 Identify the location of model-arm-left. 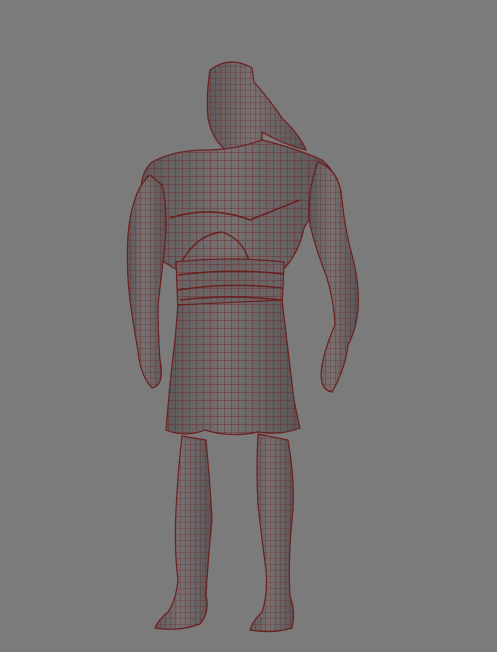
(146, 281).